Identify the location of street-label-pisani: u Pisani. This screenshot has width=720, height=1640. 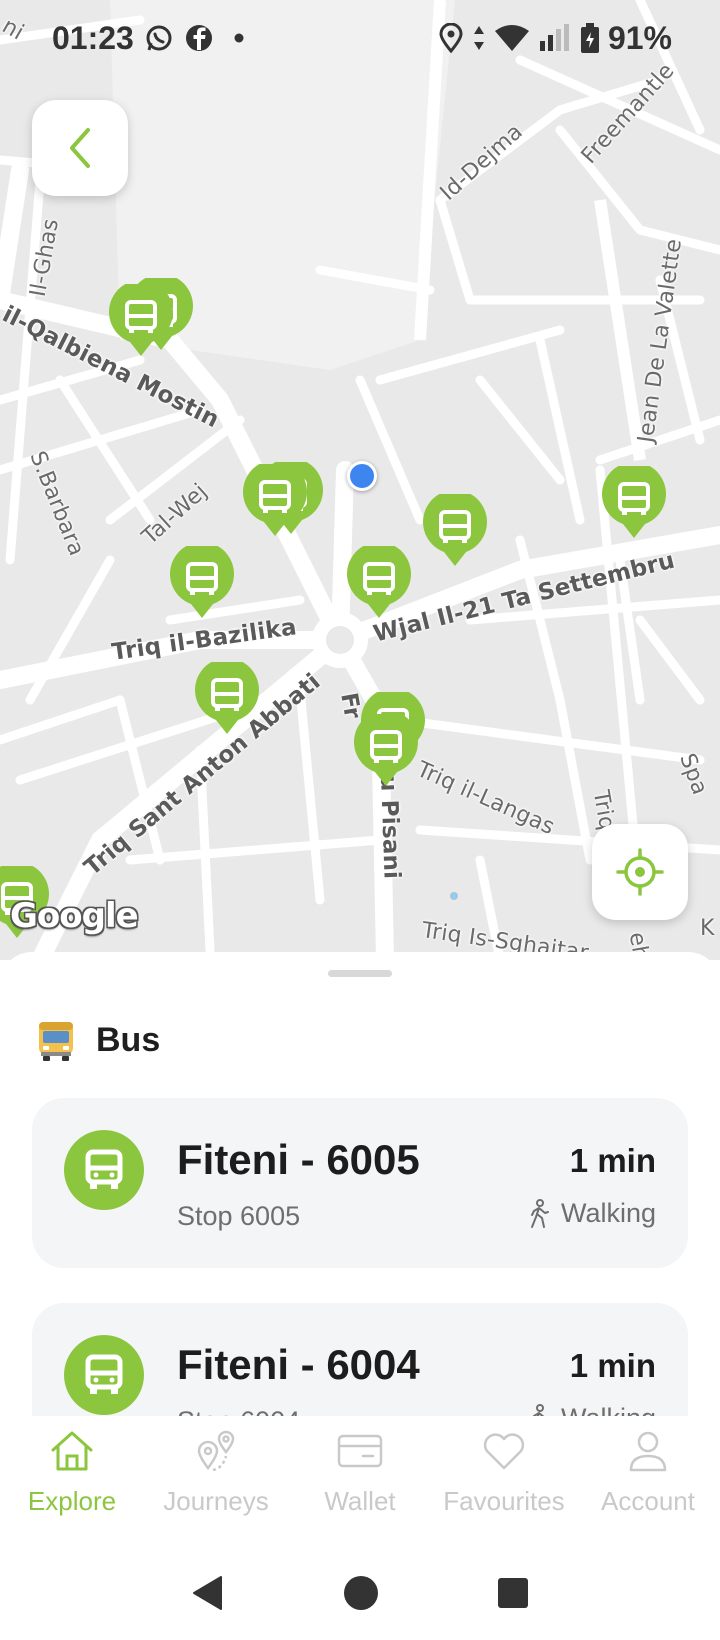
(390, 827).